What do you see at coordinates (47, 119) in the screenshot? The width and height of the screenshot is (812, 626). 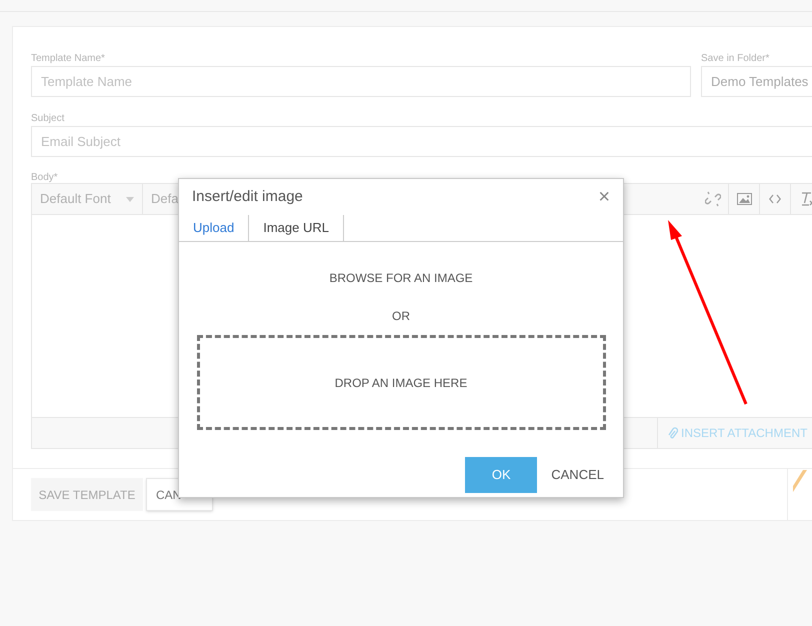 I see `field-label: Subject` at bounding box center [47, 119].